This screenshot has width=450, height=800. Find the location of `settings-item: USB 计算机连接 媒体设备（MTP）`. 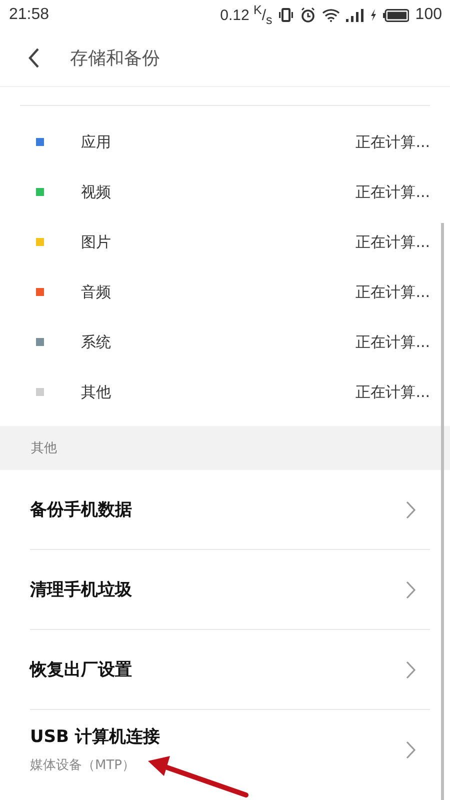

settings-item: USB 计算机连接 媒体设备（MTP） is located at coordinates (230, 749).